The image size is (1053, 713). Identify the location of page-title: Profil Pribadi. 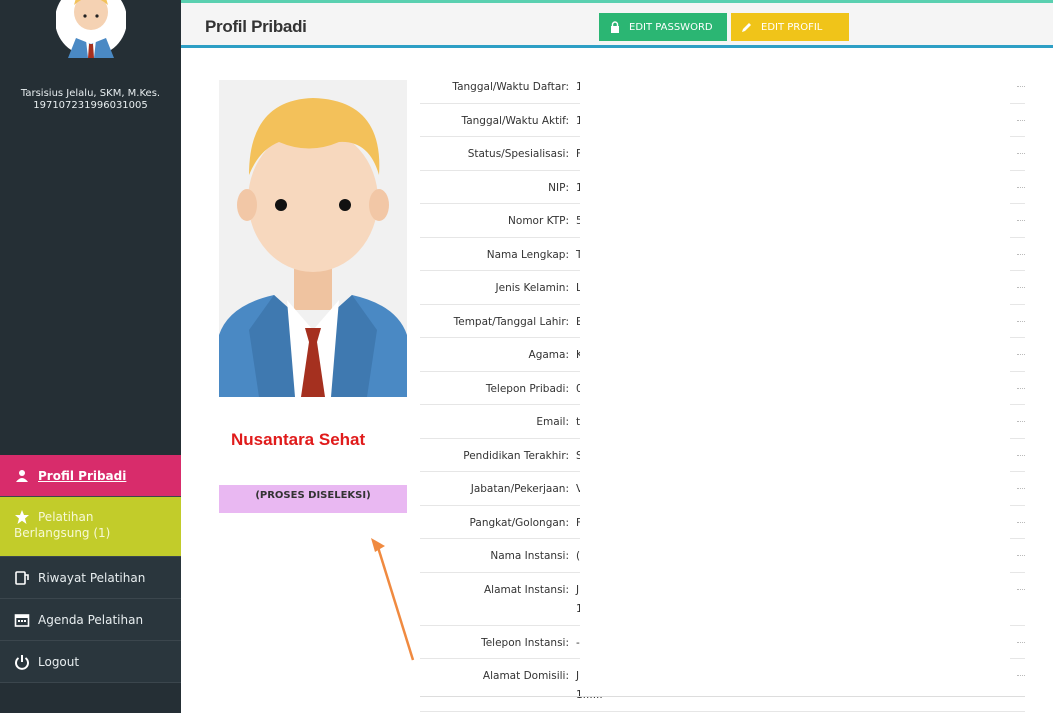
(256, 26).